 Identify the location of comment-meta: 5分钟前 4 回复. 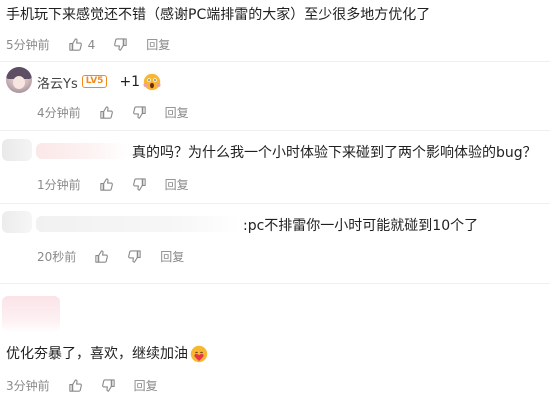
(88, 44).